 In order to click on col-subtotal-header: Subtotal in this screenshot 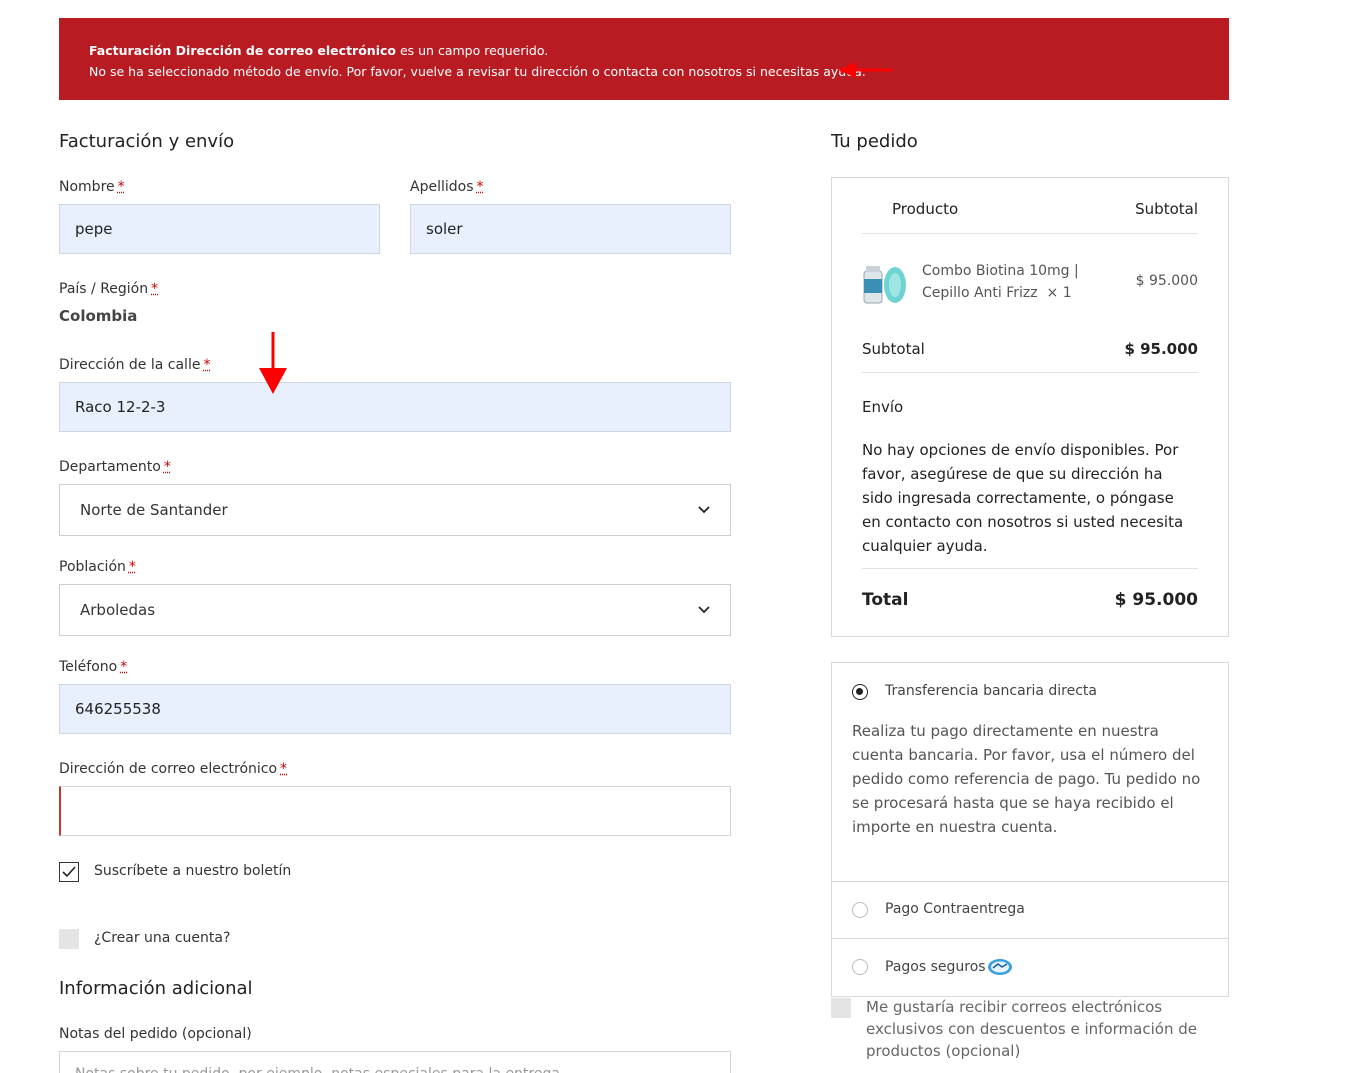, I will do `click(1166, 209)`.